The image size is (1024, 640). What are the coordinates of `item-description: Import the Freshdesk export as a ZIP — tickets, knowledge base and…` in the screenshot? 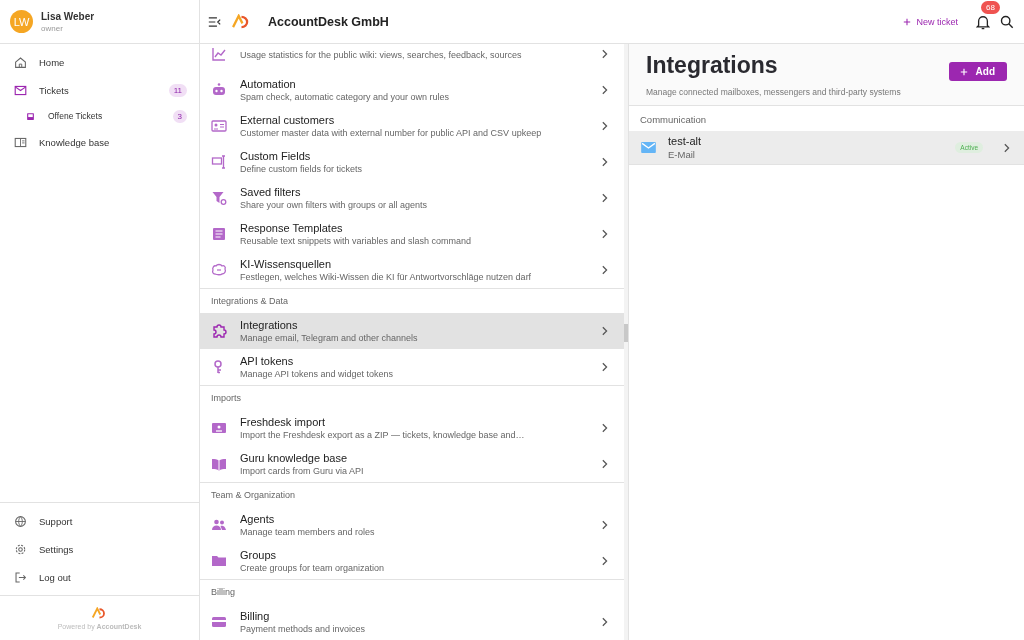 It's located at (383, 435).